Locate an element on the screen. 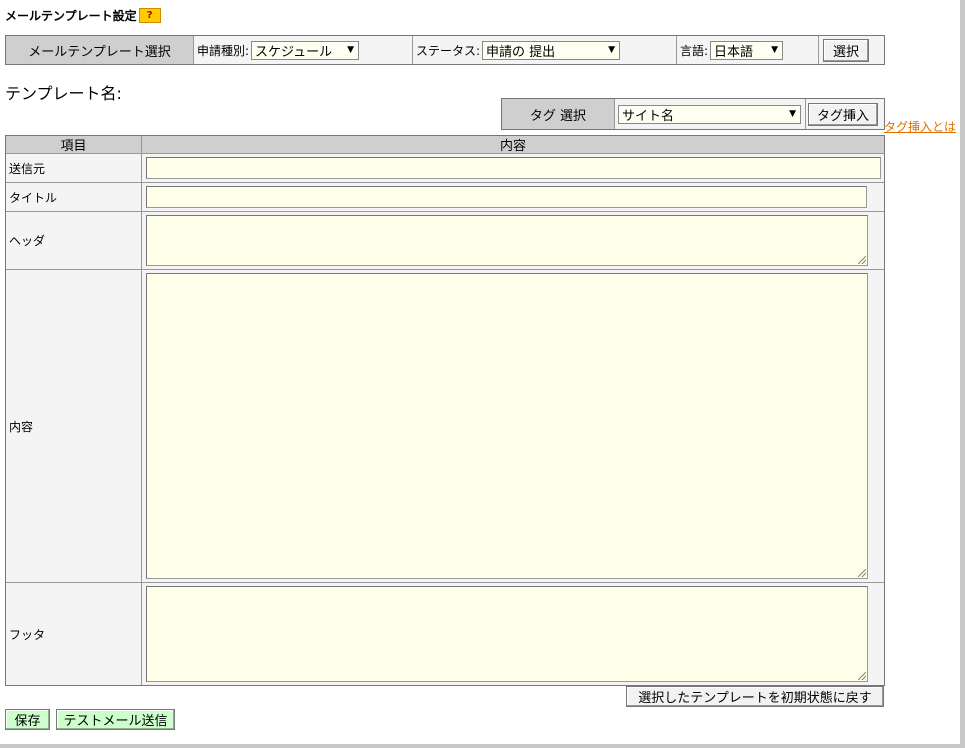 The width and height of the screenshot is (965, 748). status-value: 申請の 提出 is located at coordinates (521, 52).